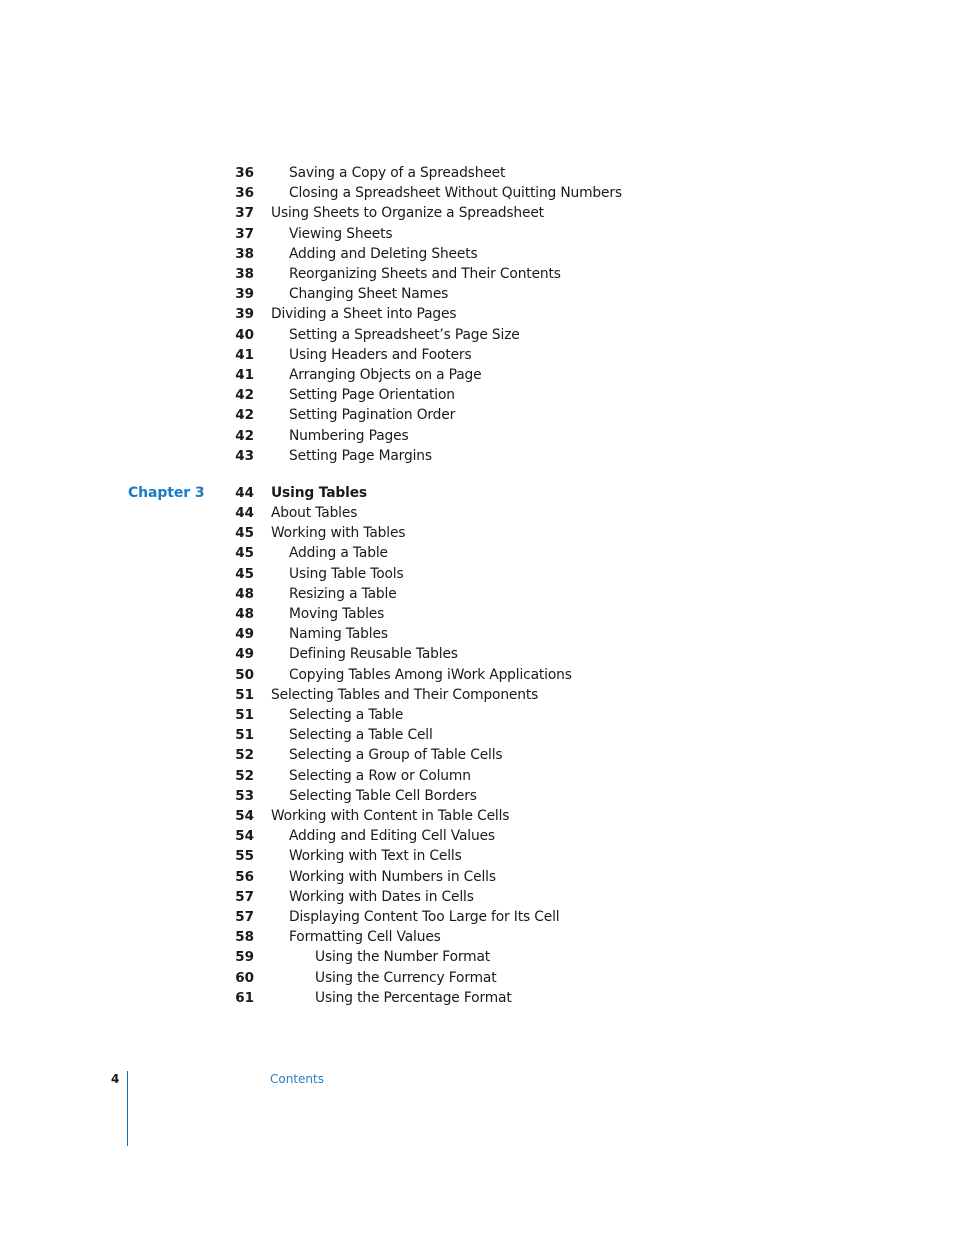 The width and height of the screenshot is (954, 1235). Describe the element at coordinates (244, 795) in the screenshot. I see `toc-page-number: 53` at that location.